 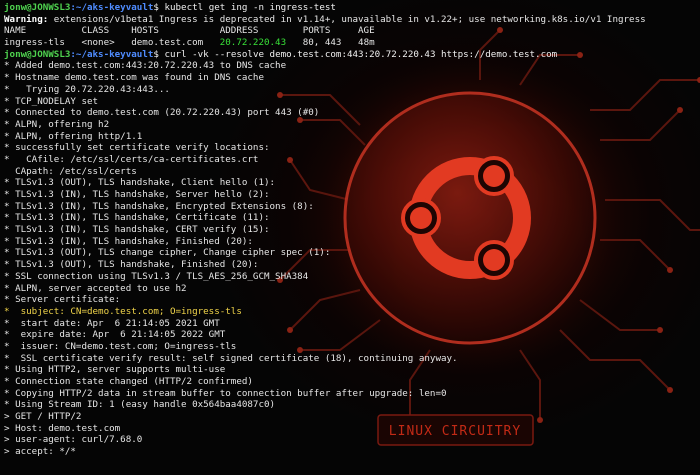 What do you see at coordinates (51, 101) in the screenshot?
I see `line-text: * TCP_NODELAY set` at bounding box center [51, 101].